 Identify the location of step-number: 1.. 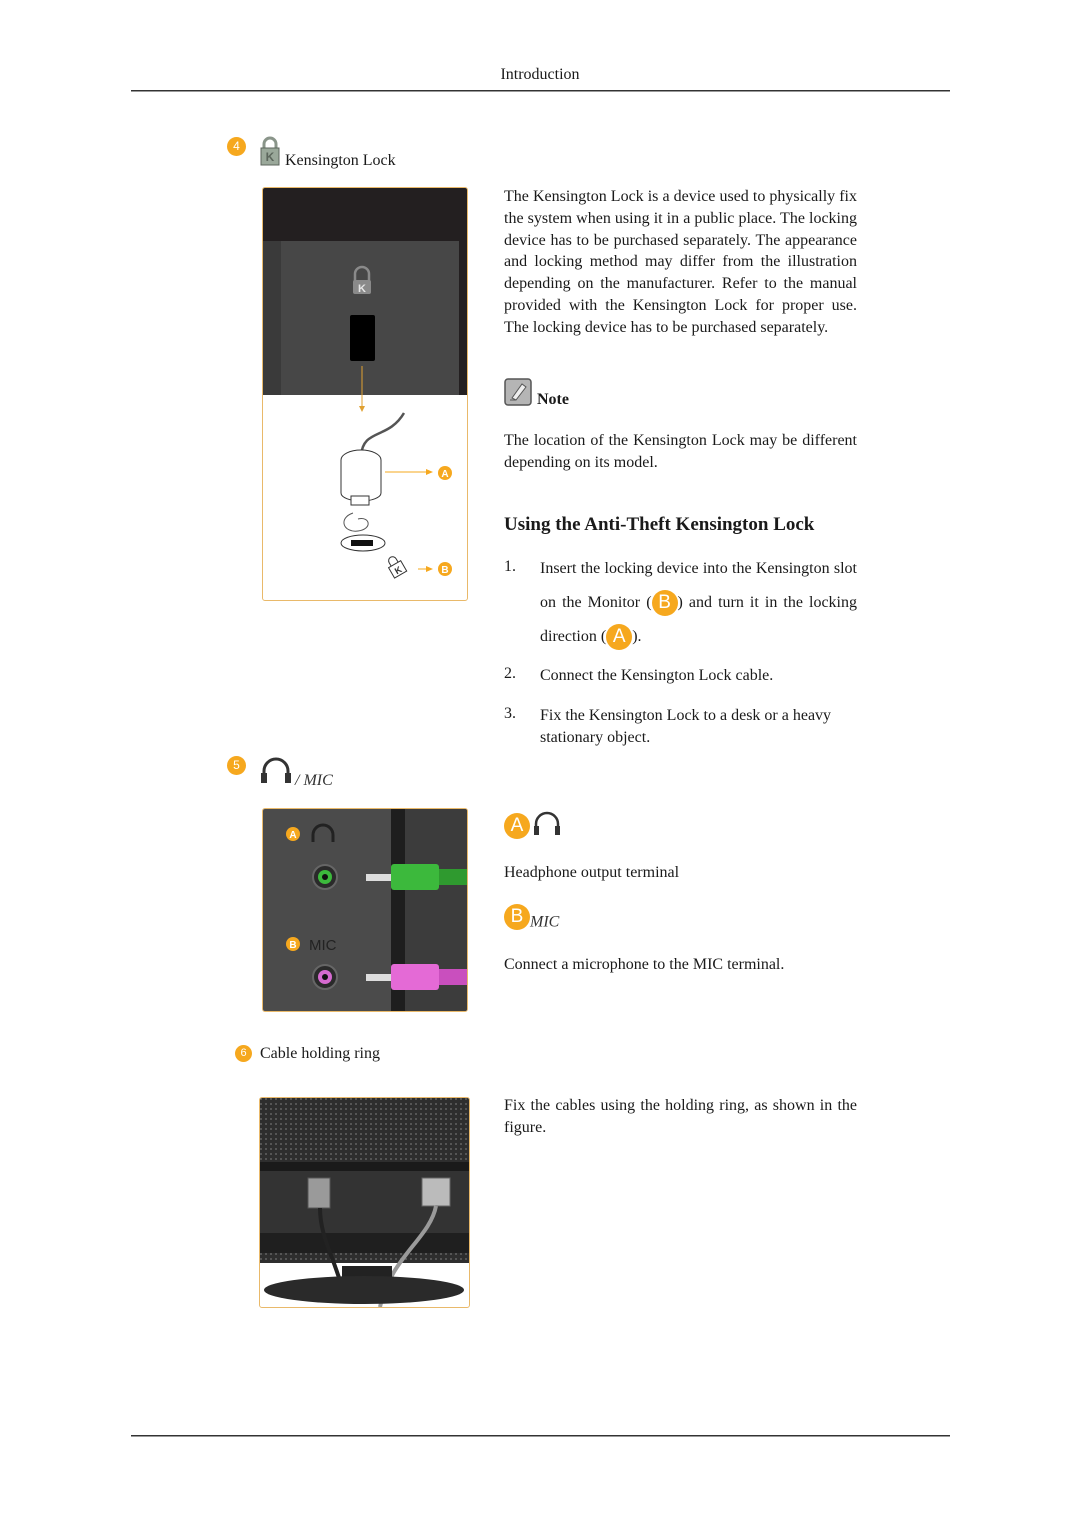
(510, 566).